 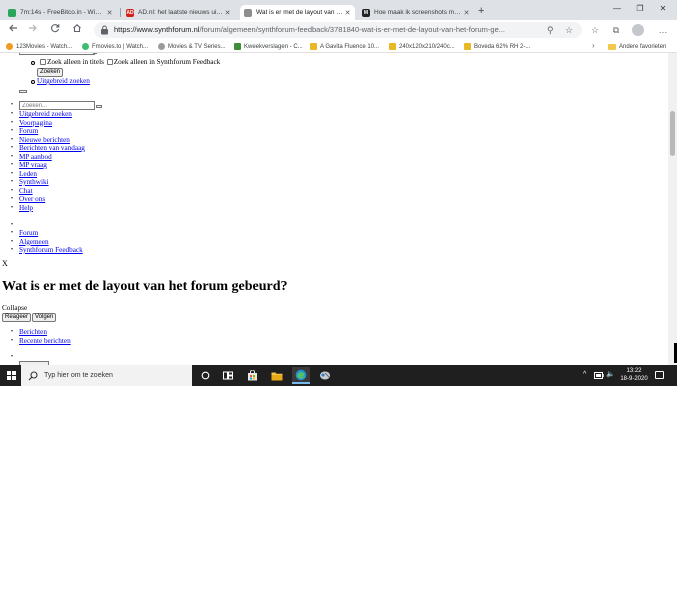 What do you see at coordinates (178, 12) in the screenshot?
I see `tab-ad-nl: AD AD.nl: het laatste nieuws uit bin ✕` at bounding box center [178, 12].